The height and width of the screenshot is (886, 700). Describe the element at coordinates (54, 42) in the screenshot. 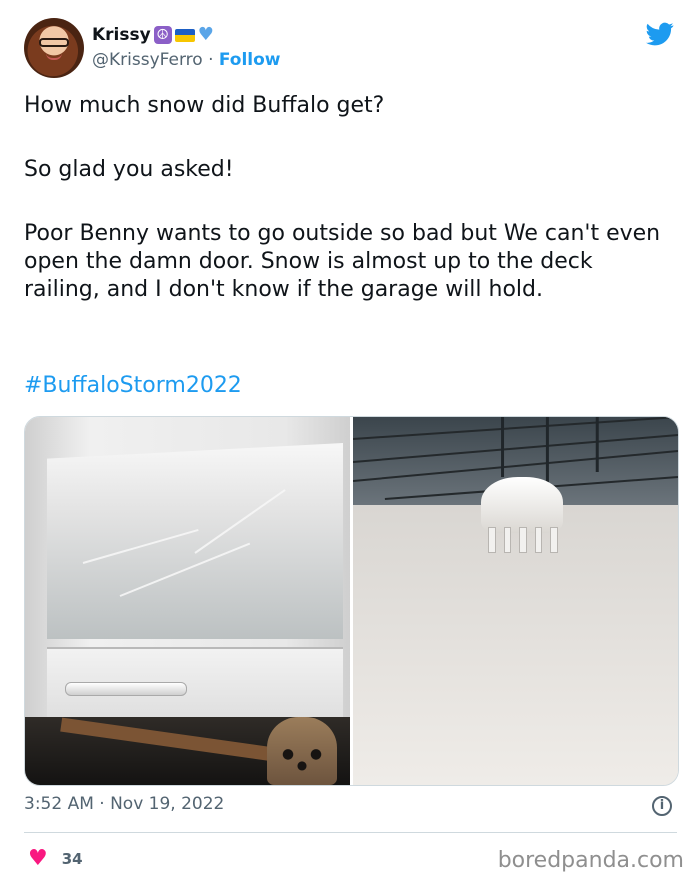

I see `avatar-glasses` at that location.